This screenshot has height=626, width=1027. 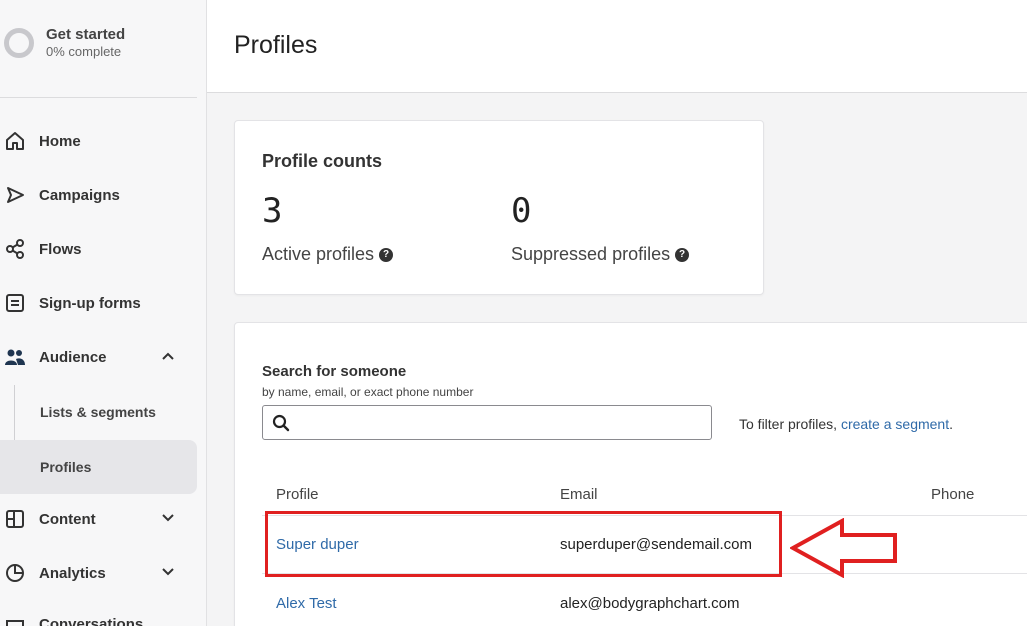 I want to click on sidebar-item-label: Sign-up forms, so click(x=90, y=303).